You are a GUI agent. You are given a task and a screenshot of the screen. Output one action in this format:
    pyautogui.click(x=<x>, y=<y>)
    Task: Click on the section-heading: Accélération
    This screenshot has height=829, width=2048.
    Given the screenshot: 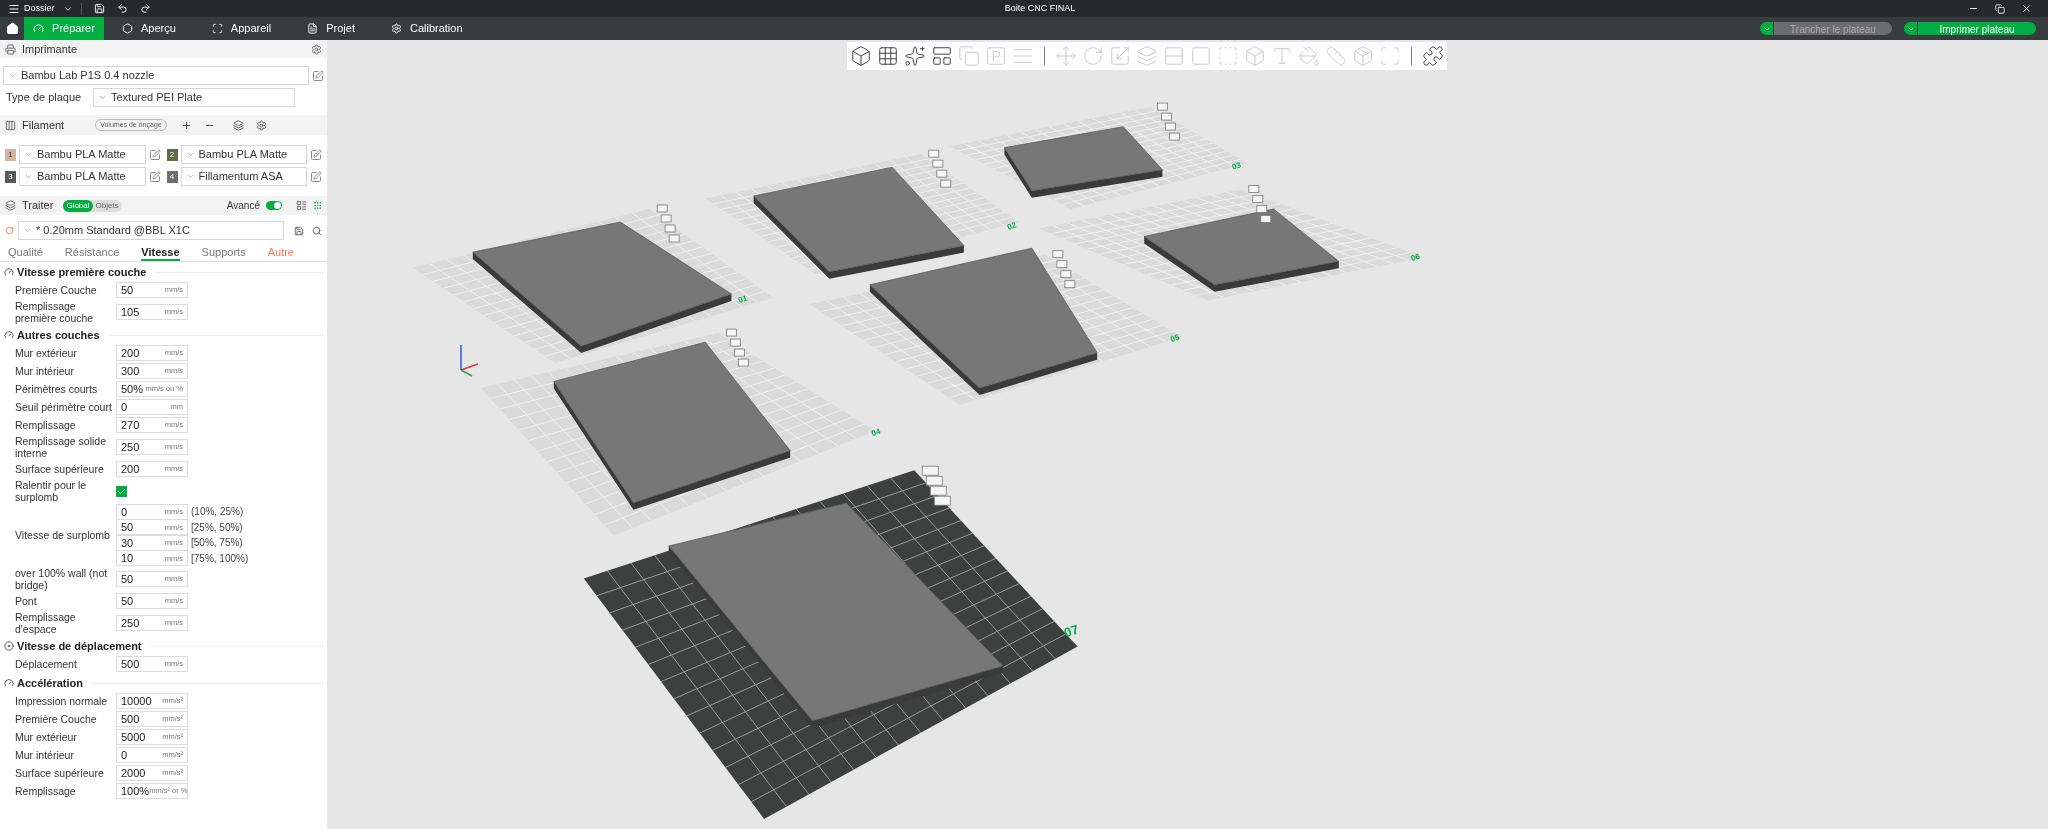 What is the action you would take?
    pyautogui.click(x=50, y=683)
    